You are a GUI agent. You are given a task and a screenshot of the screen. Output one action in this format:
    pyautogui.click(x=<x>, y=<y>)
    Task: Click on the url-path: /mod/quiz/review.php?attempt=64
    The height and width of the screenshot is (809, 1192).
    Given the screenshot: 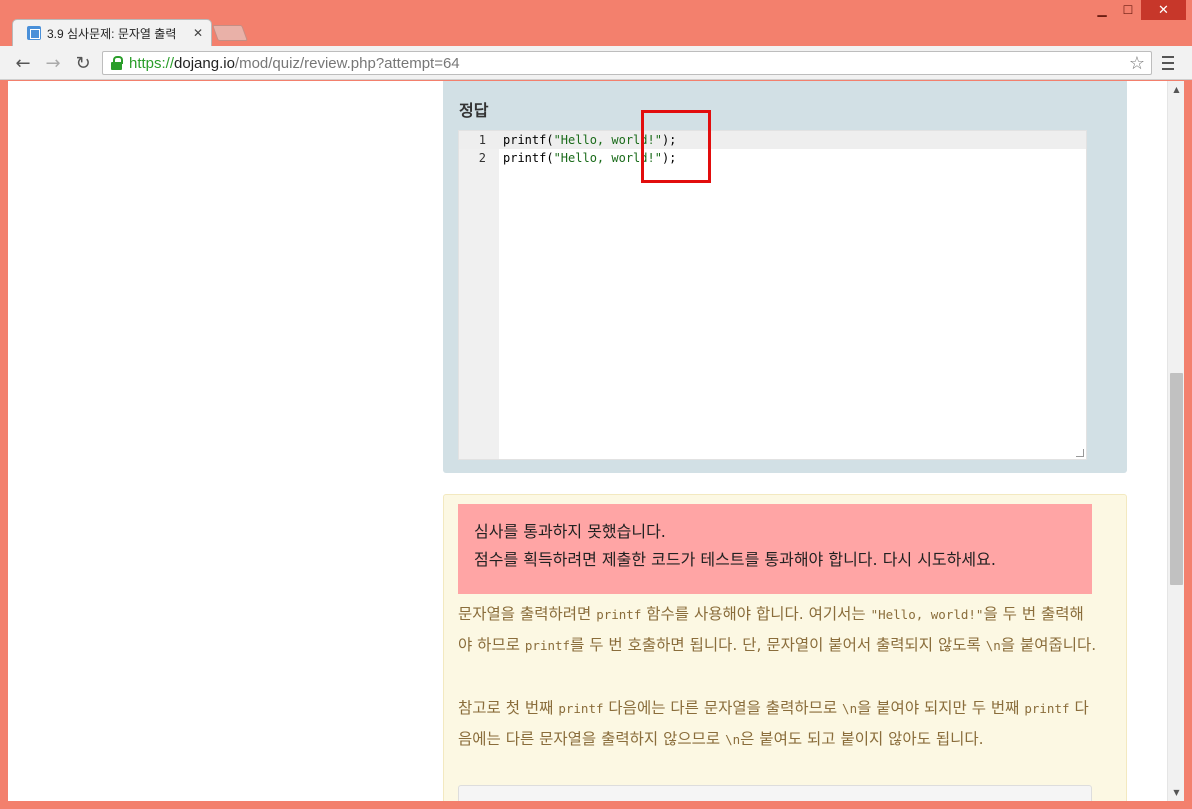 What is the action you would take?
    pyautogui.click(x=347, y=63)
    